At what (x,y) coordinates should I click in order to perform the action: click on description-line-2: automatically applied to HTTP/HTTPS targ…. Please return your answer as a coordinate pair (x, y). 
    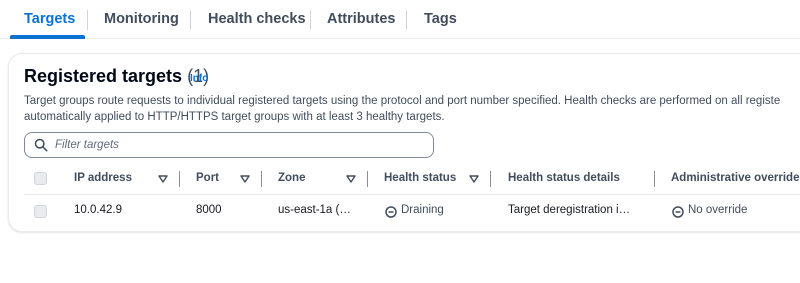
    Looking at the image, I should click on (234, 117).